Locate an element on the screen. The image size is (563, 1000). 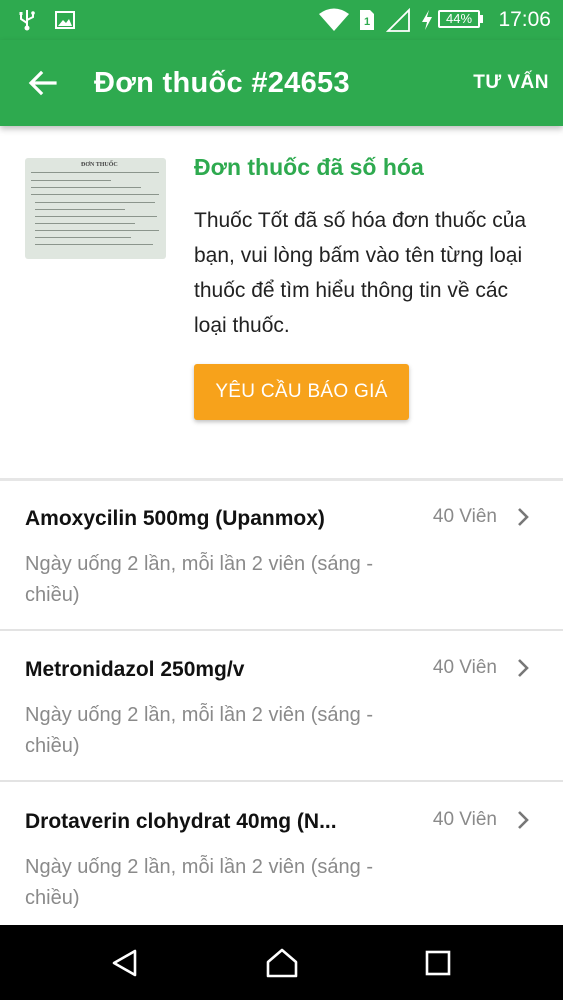
thumbnail-title: ĐƠN THUỐC is located at coordinates (99, 165).